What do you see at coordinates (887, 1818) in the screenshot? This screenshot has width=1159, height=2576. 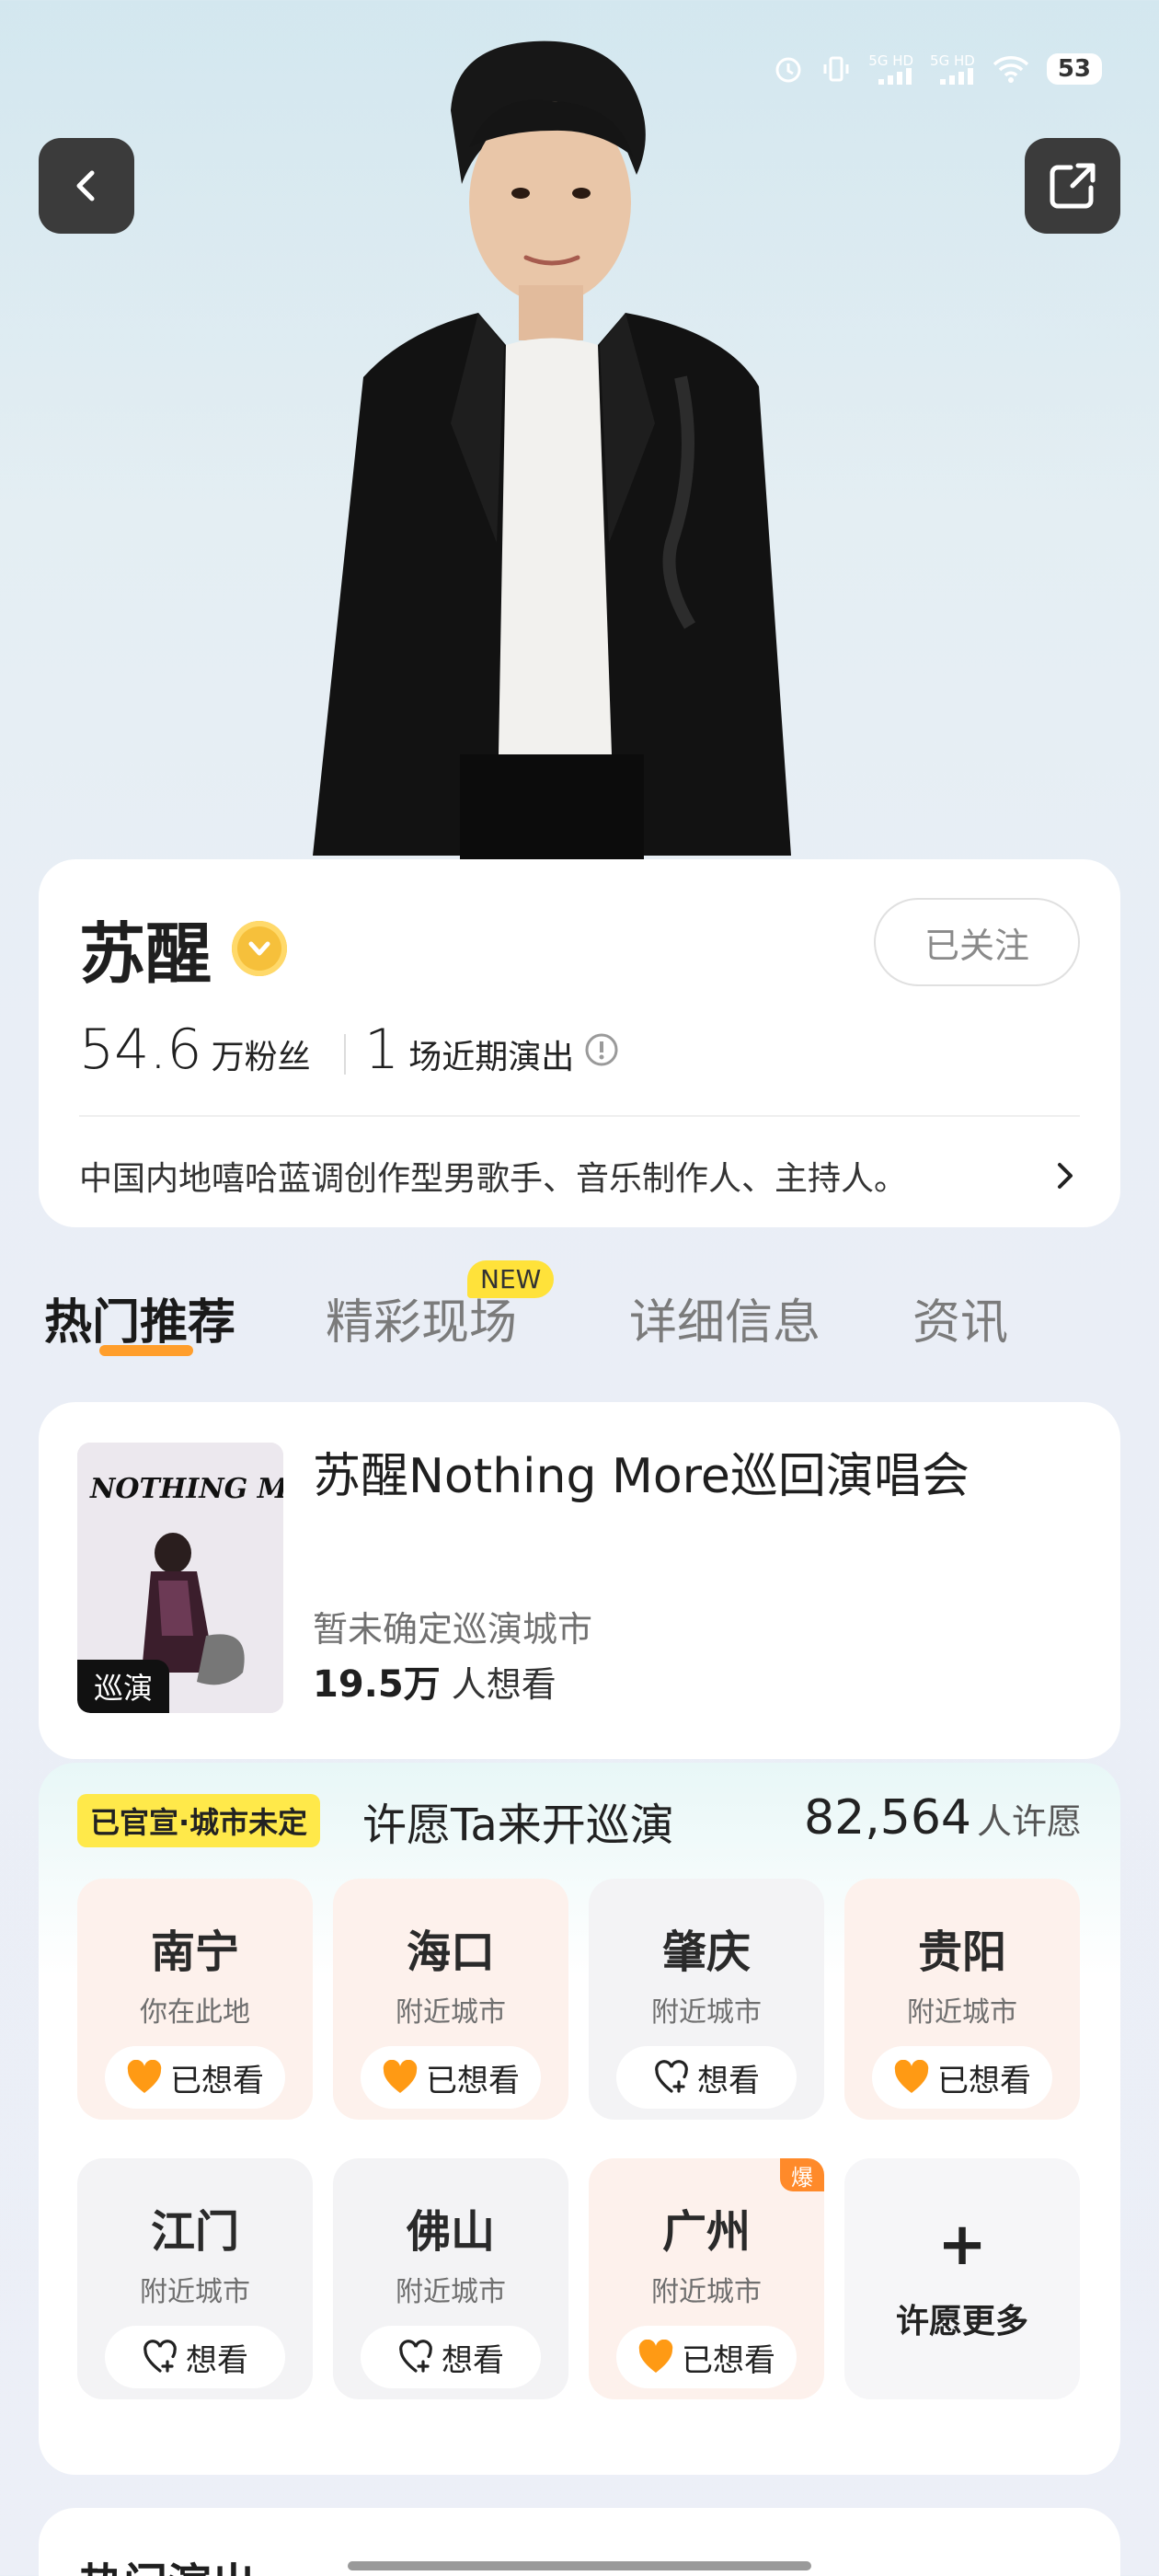 I see `wish-count: 82,564` at bounding box center [887, 1818].